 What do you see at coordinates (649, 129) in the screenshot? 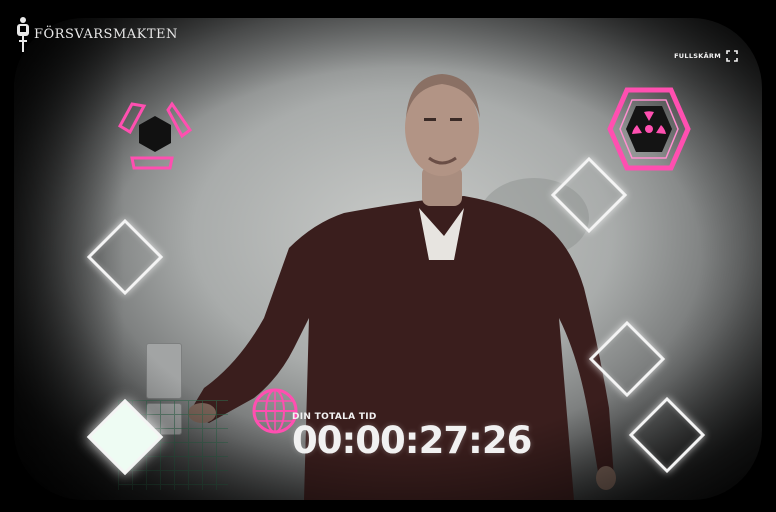
I see `hazard-hexagon-icon` at bounding box center [649, 129].